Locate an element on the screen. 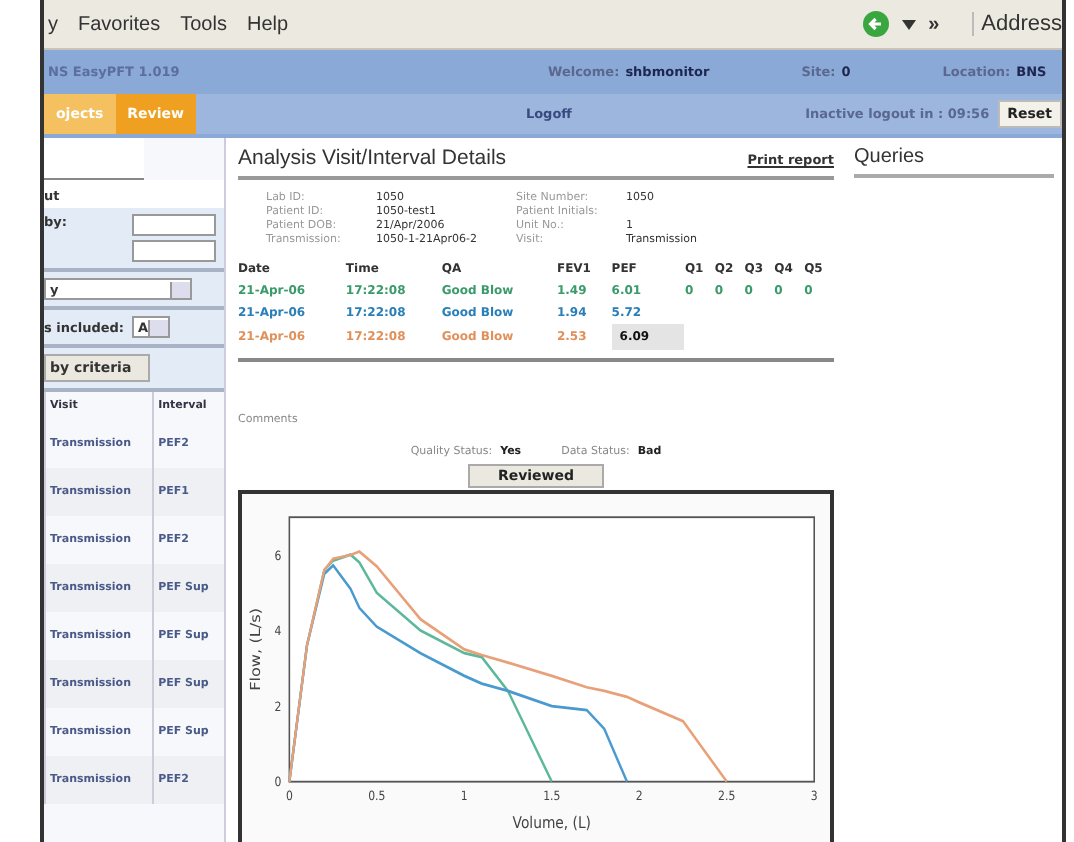 This screenshot has width=1074, height=842. x-axis-label: Volume, (L) is located at coordinates (551, 823).